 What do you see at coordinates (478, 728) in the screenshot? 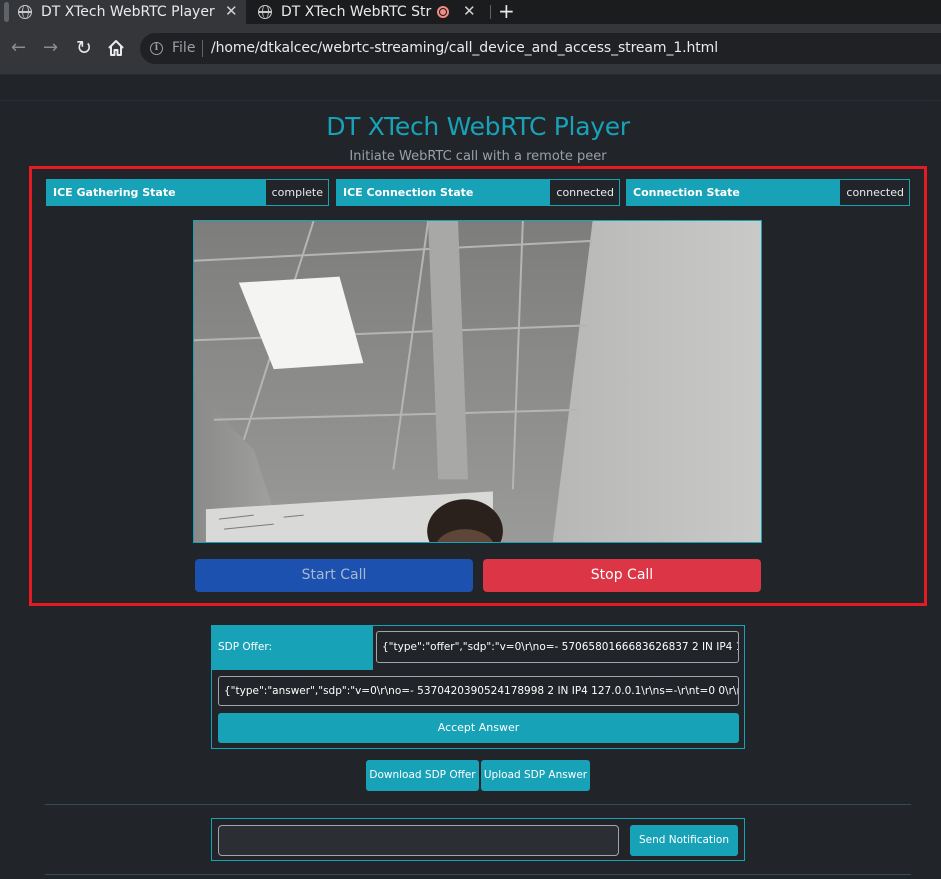
I see `accept-answer-button: Accept Answer` at bounding box center [478, 728].